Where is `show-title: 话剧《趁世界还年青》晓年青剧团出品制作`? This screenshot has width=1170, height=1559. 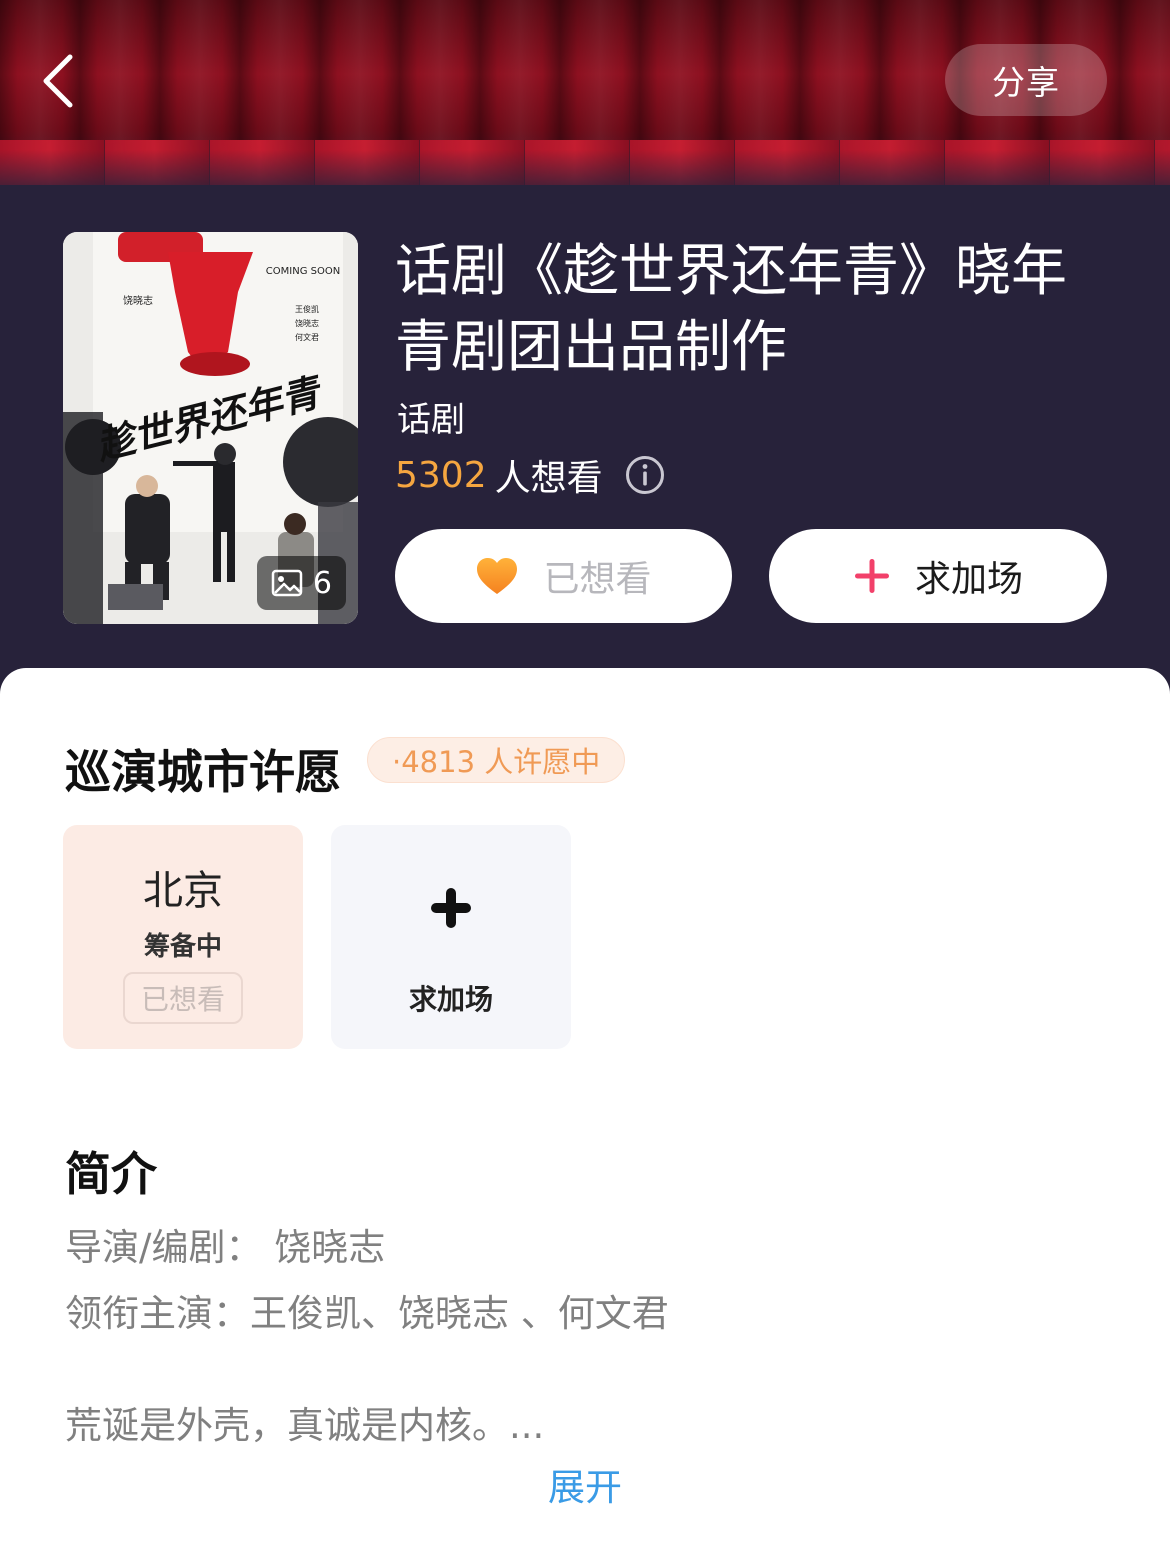 show-title: 话剧《趁世界还年青》晓年青剧团出品制作 is located at coordinates (731, 309).